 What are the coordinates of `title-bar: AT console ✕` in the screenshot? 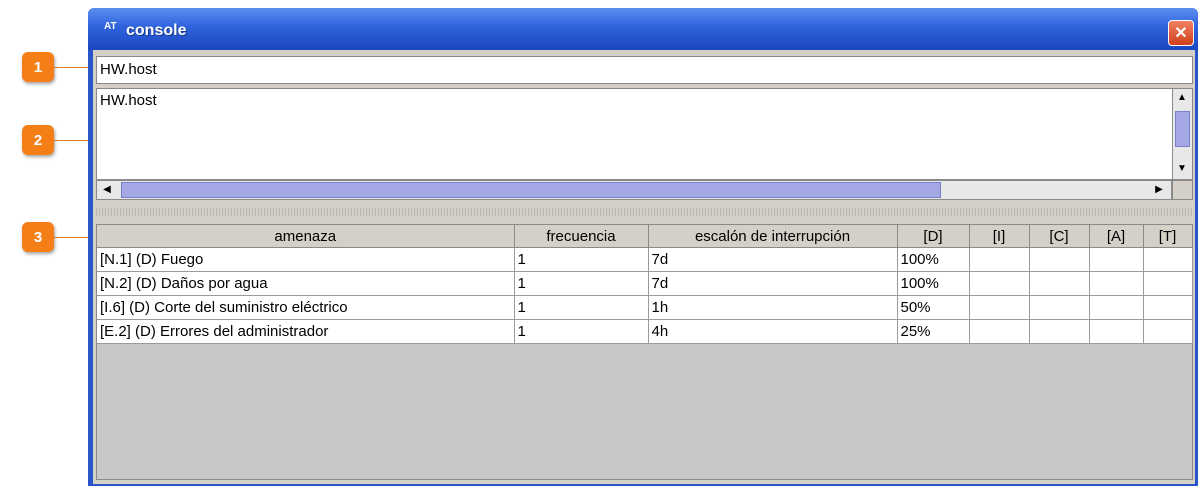 It's located at (643, 29).